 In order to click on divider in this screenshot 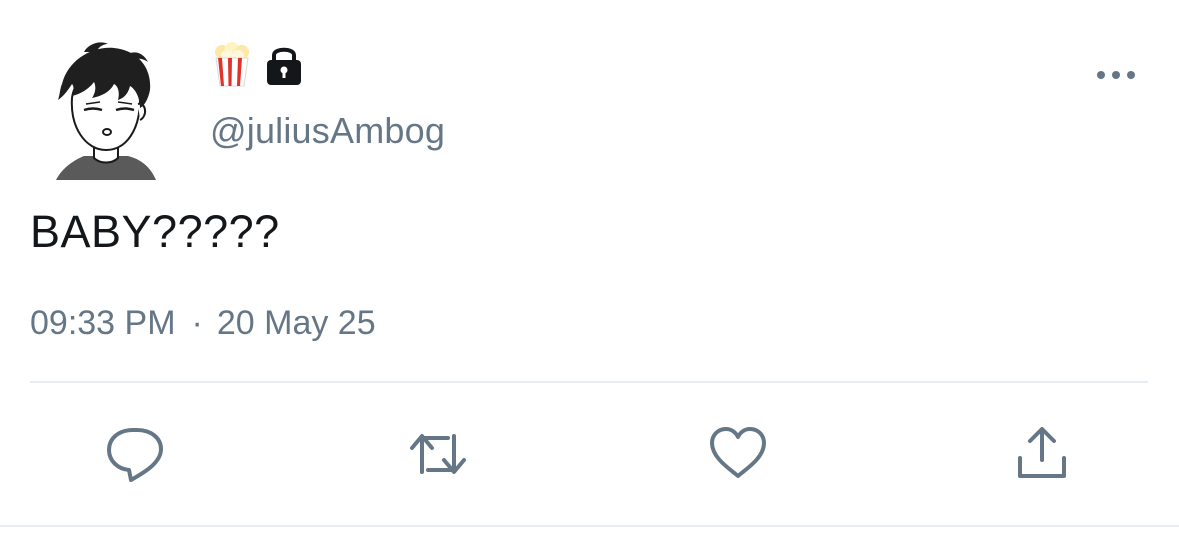, I will do `click(589, 382)`.